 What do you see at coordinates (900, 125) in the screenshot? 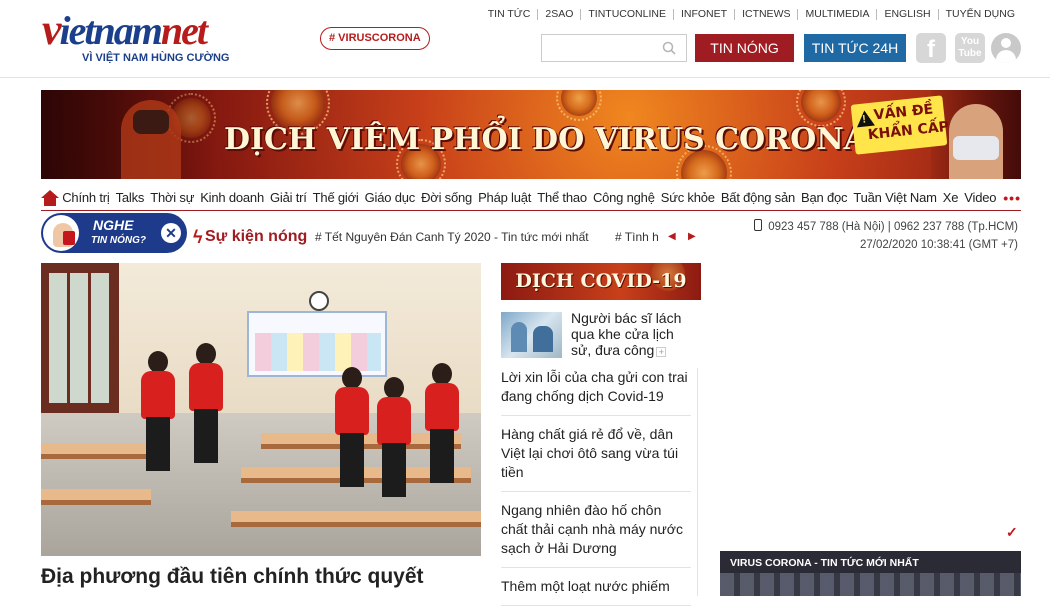
I see `banner-badge: ! VẤN ĐỀ KHẨN CẤP` at bounding box center [900, 125].